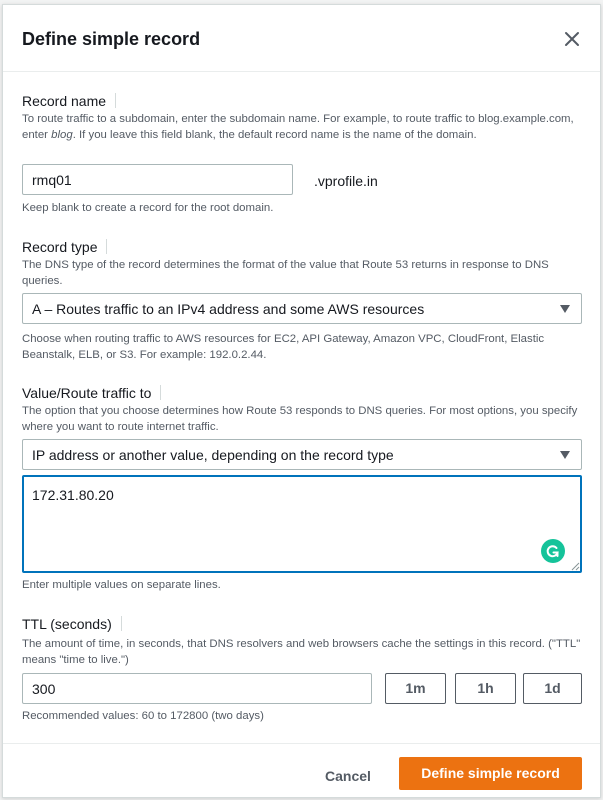 The width and height of the screenshot is (603, 800). I want to click on ttl-label: TTL (seconds), so click(72, 624).